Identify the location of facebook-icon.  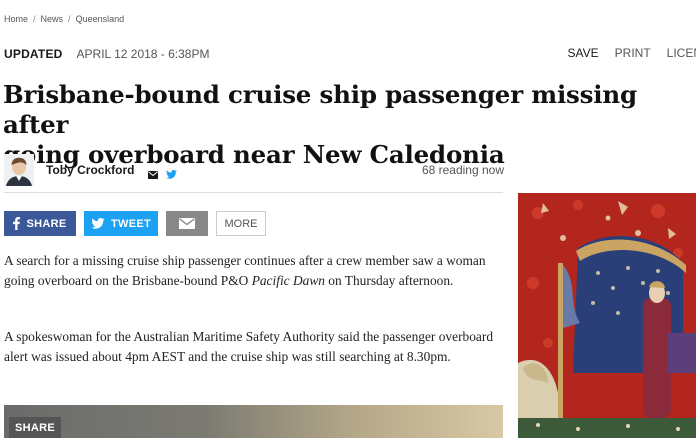
(17, 223).